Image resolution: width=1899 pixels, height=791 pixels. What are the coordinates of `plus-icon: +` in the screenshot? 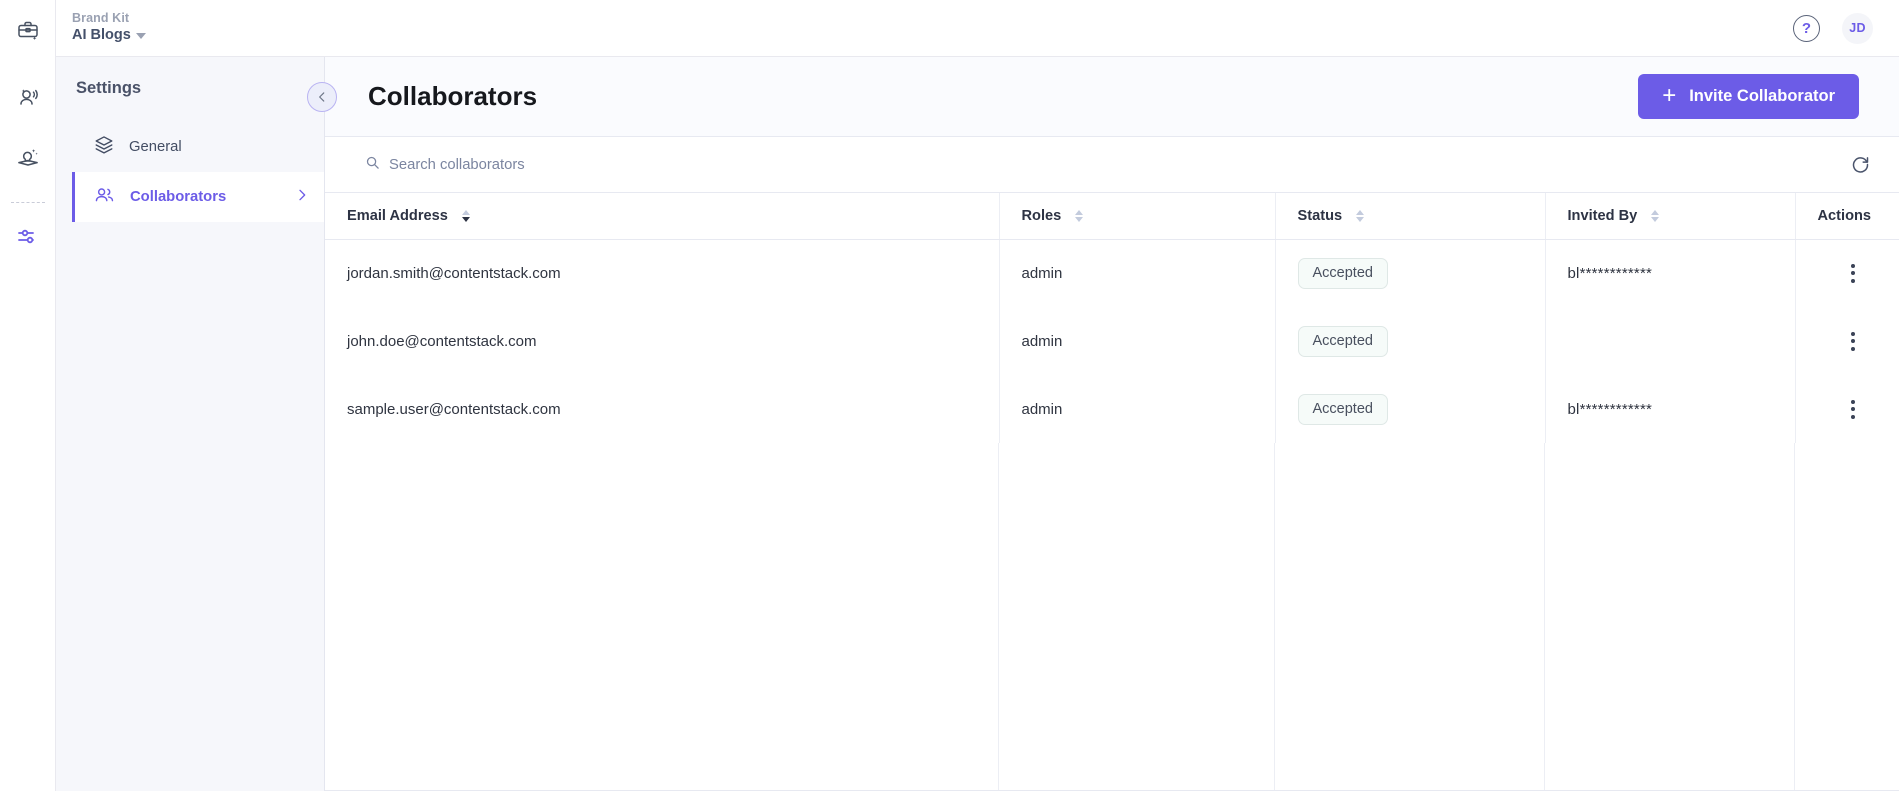 It's located at (1669, 95).